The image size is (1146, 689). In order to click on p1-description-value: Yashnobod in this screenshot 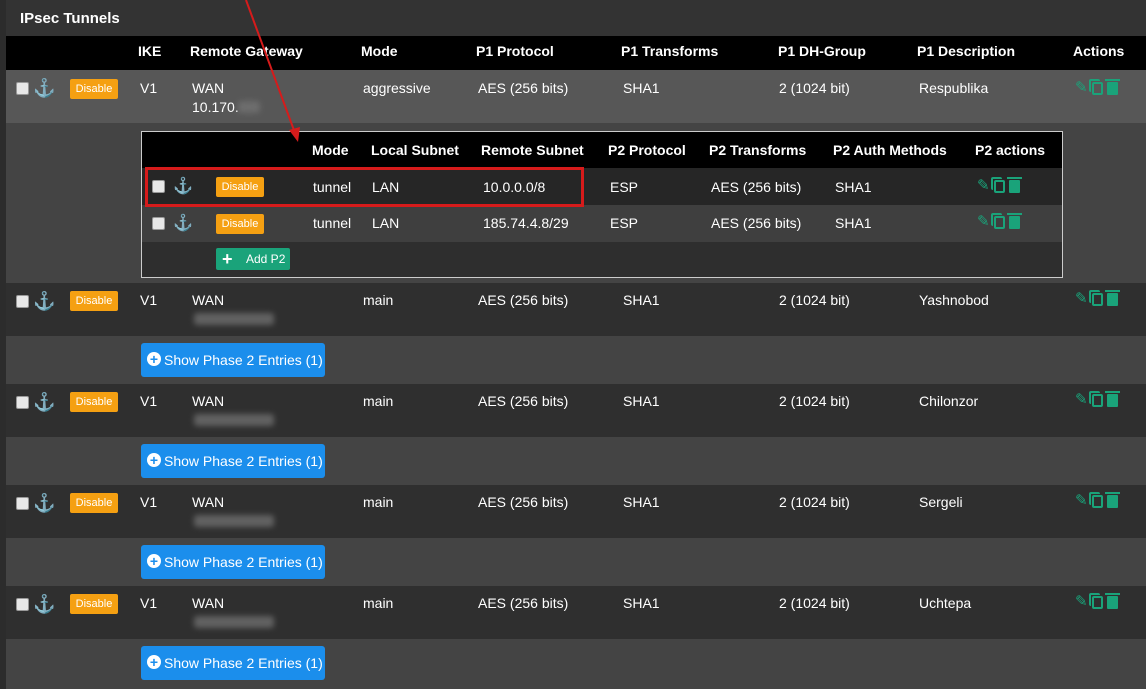, I will do `click(954, 300)`.